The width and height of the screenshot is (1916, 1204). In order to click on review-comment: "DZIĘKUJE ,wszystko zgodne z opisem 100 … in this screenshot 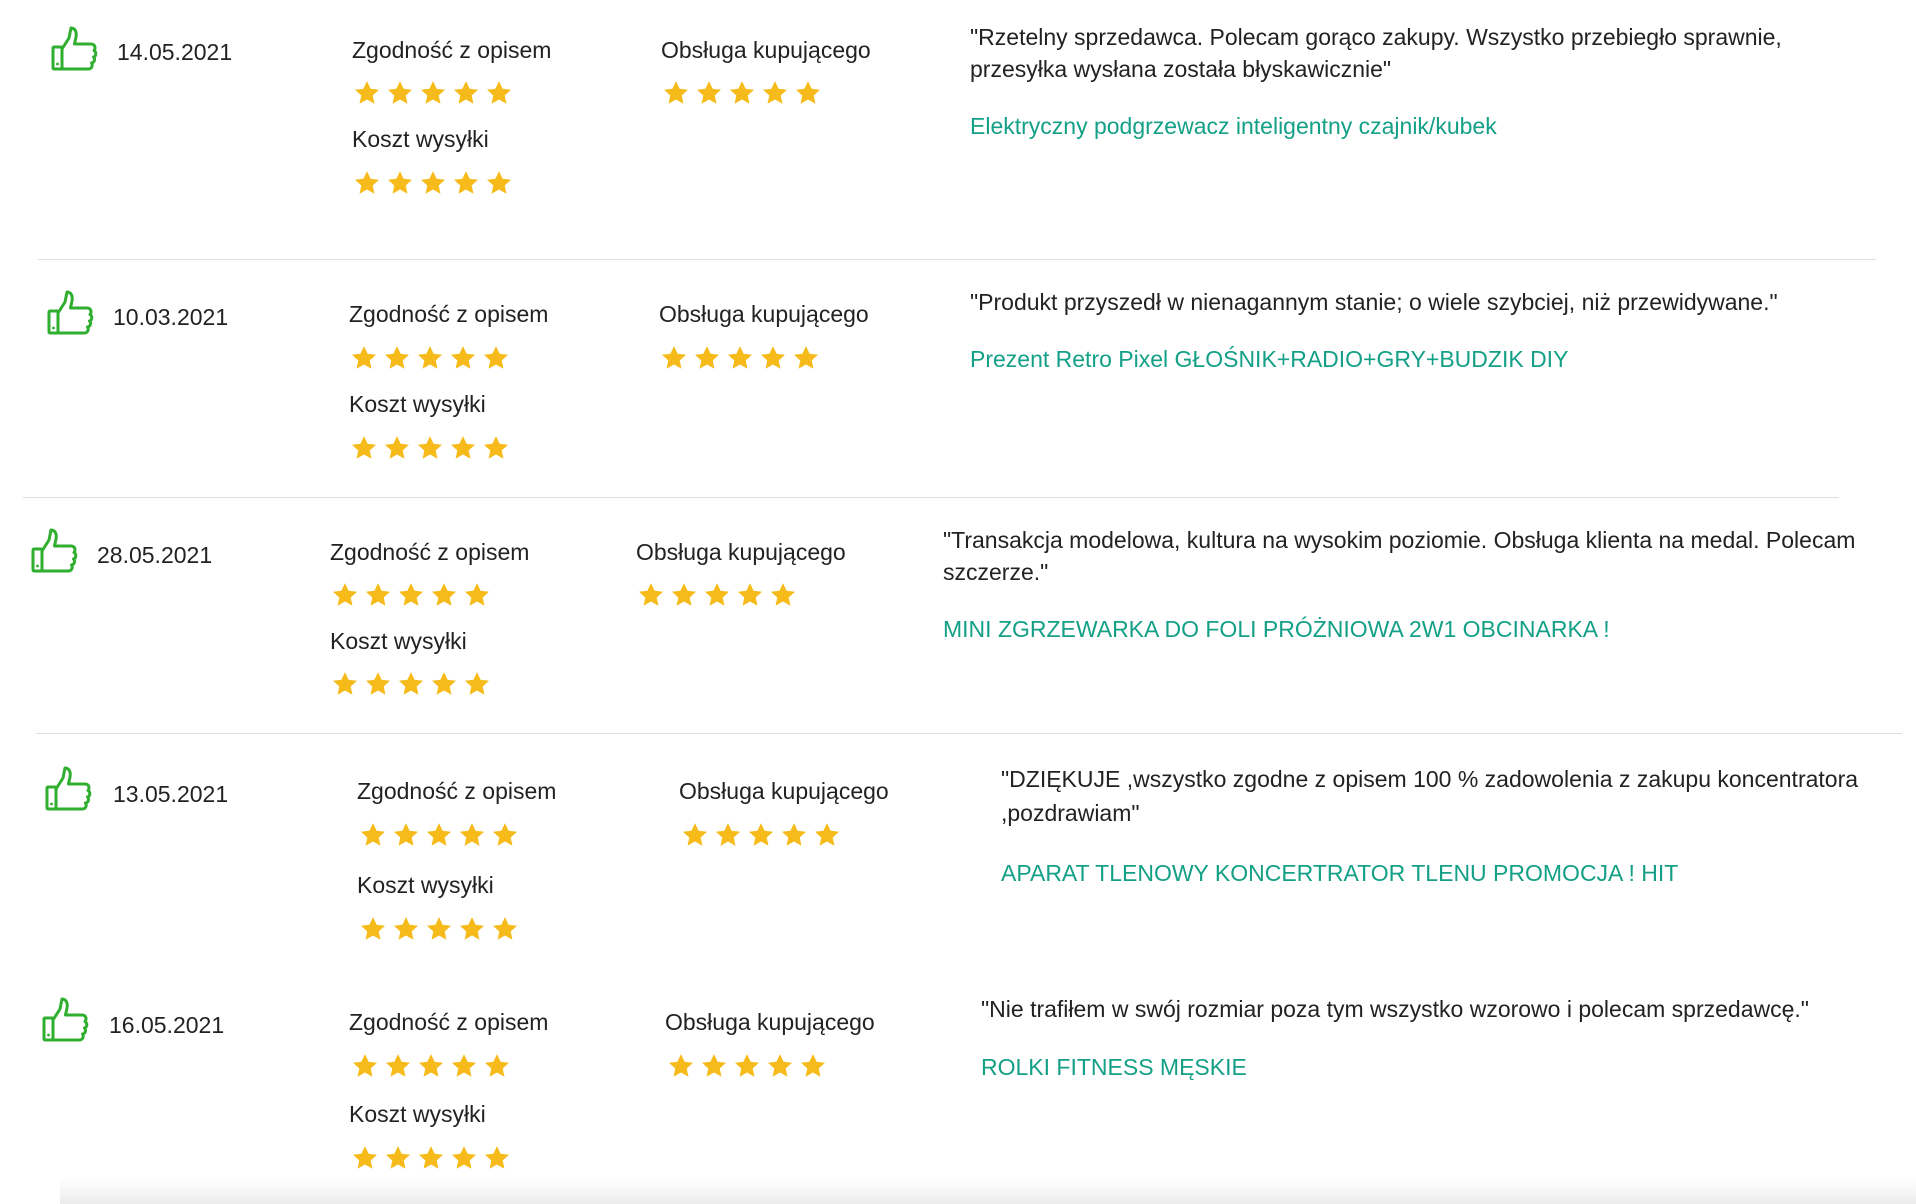, I will do `click(1430, 796)`.